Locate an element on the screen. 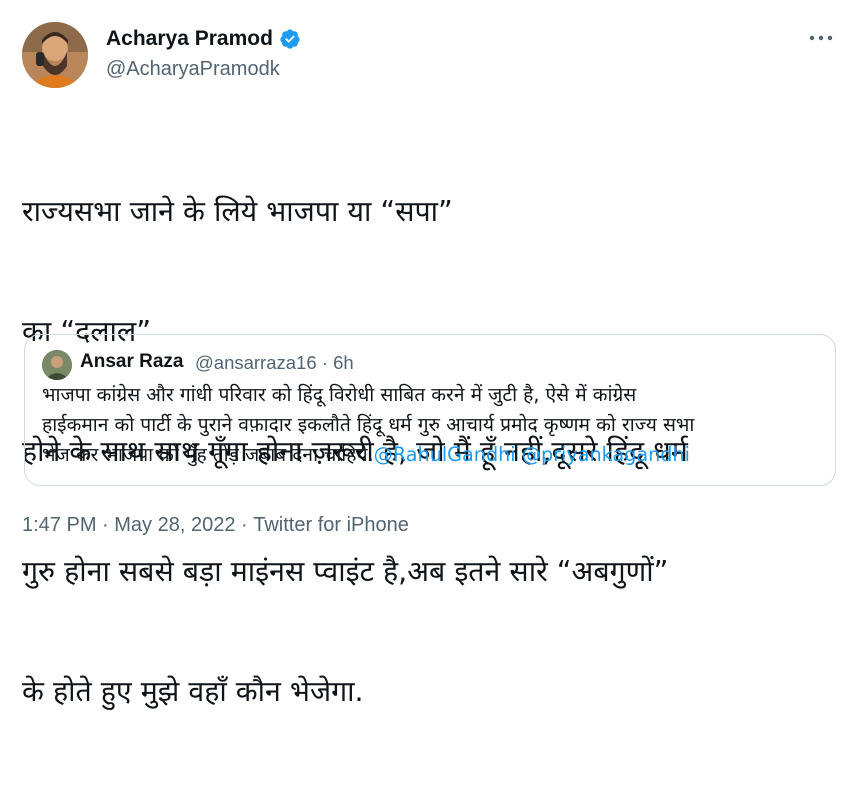  quoted-author-avatar is located at coordinates (57, 365).